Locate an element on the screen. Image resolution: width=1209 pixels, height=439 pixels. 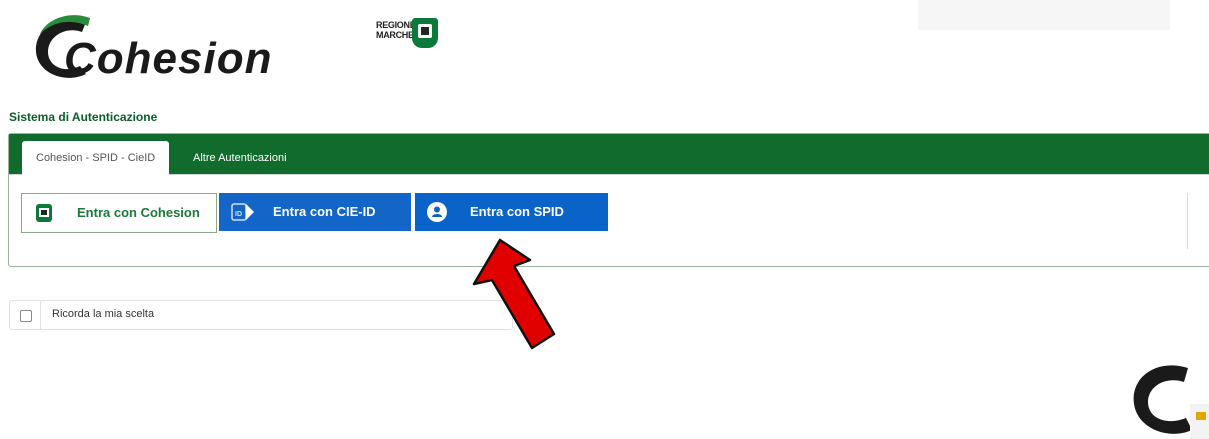
entra-con-cohesion-button: Entra con Cohesion is located at coordinates (119, 213).